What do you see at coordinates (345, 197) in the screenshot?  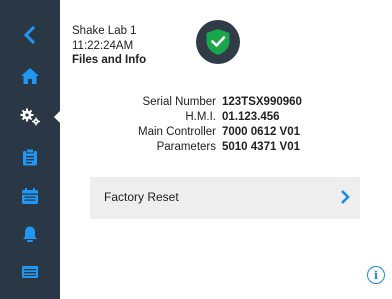 I see `chevron-right-icon` at bounding box center [345, 197].